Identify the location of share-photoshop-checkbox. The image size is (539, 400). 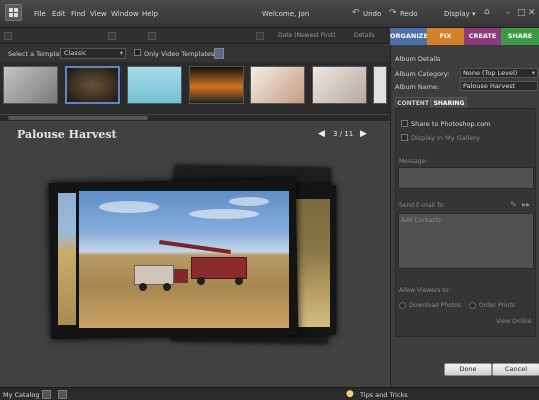
(404, 123).